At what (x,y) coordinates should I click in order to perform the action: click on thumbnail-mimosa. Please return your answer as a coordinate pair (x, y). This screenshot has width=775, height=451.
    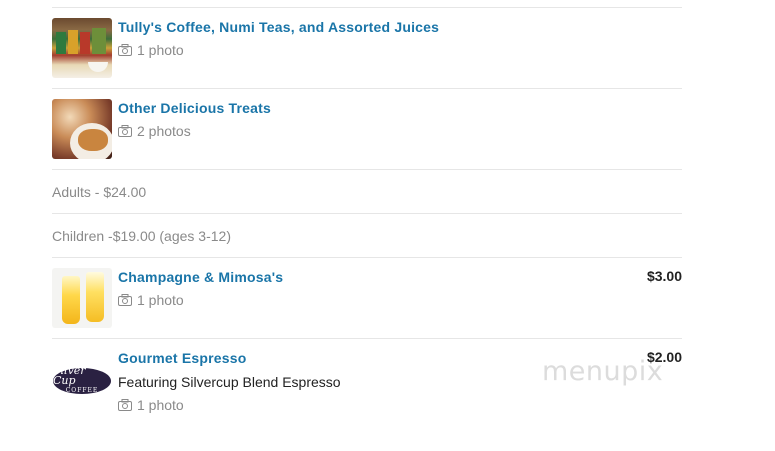
    Looking at the image, I should click on (82, 298).